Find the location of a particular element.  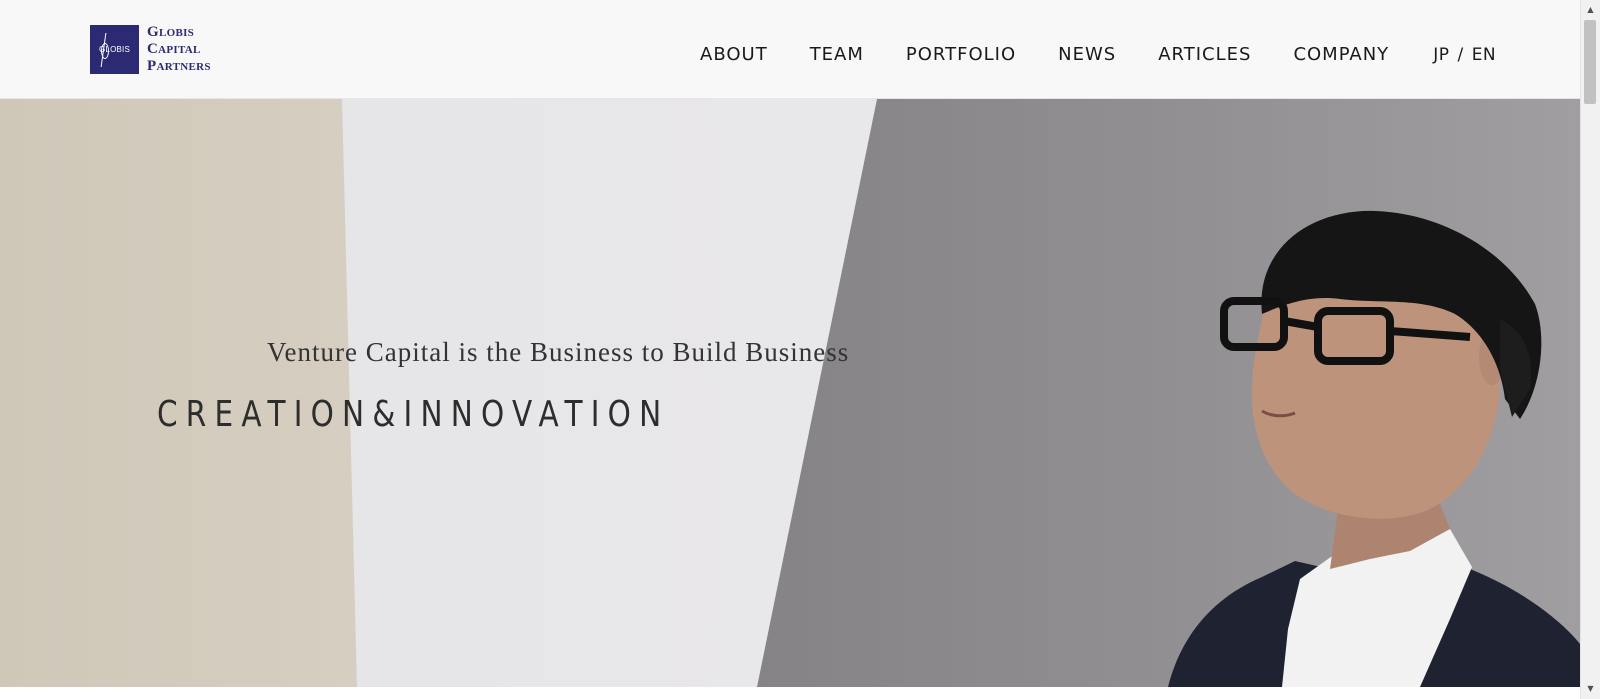

globis-logo-mark: GLOBIS is located at coordinates (114, 49).